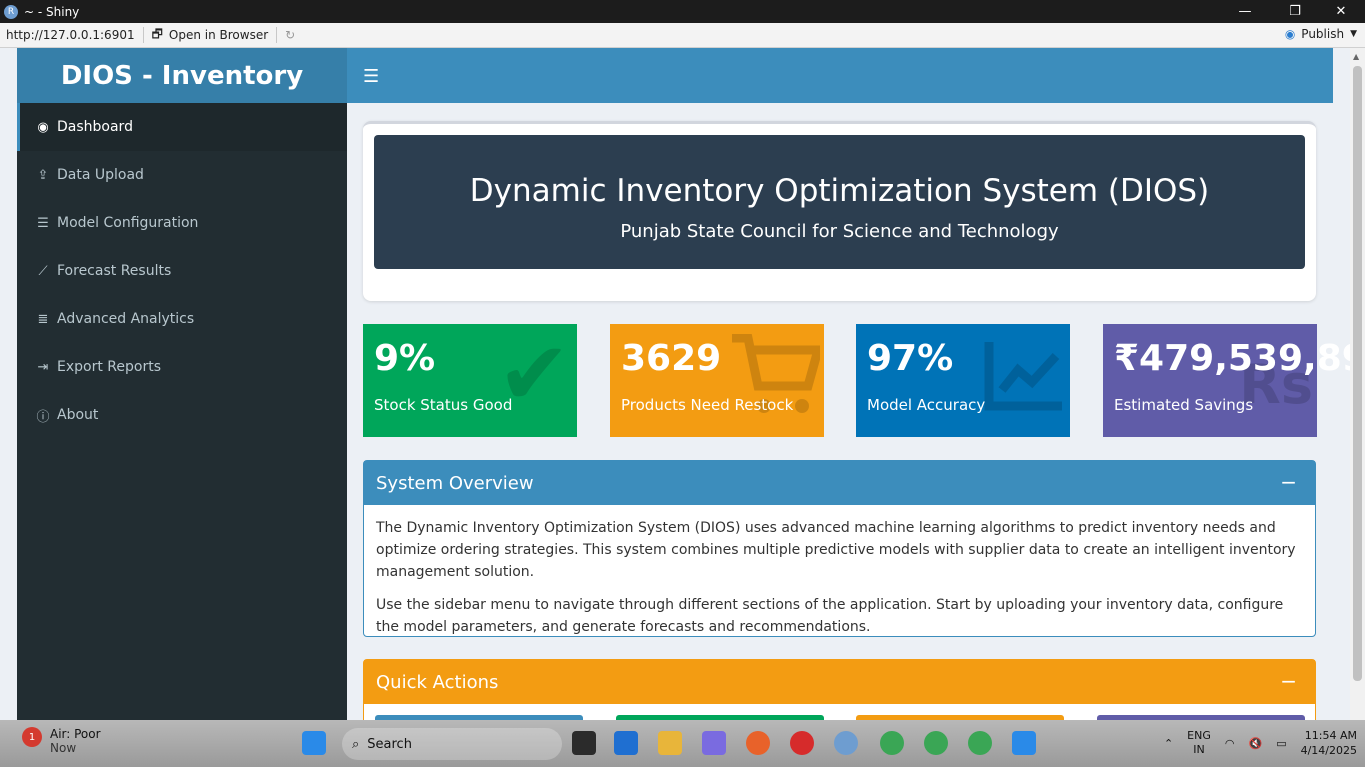 This screenshot has width=1365, height=767. I want to click on system-tray: ⌃ ENG IN ◠ 🔇 ▭ 11:54 AM 4/14/2025, so click(1260, 743).